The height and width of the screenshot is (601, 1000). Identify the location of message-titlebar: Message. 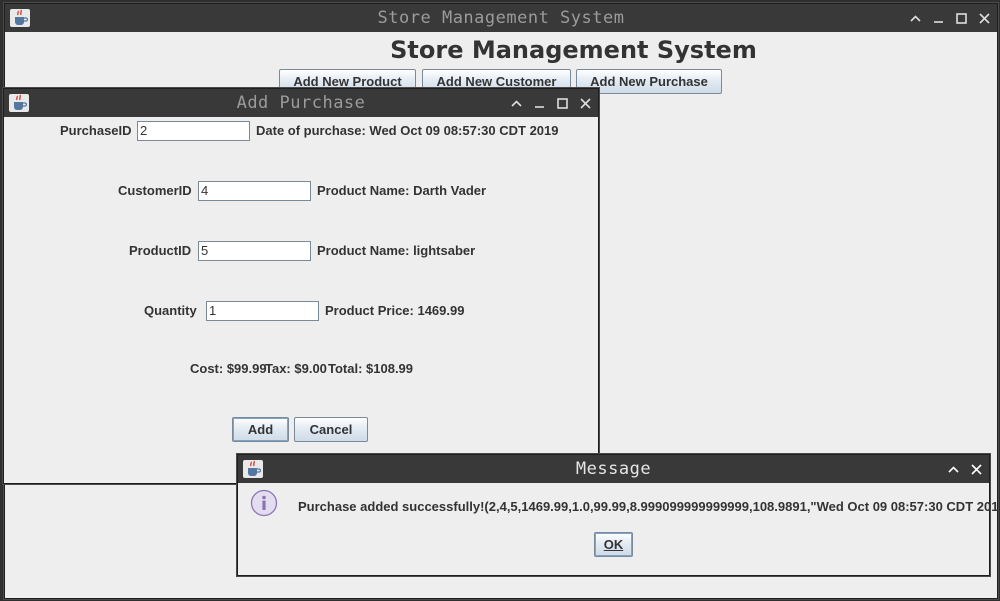
(613, 469).